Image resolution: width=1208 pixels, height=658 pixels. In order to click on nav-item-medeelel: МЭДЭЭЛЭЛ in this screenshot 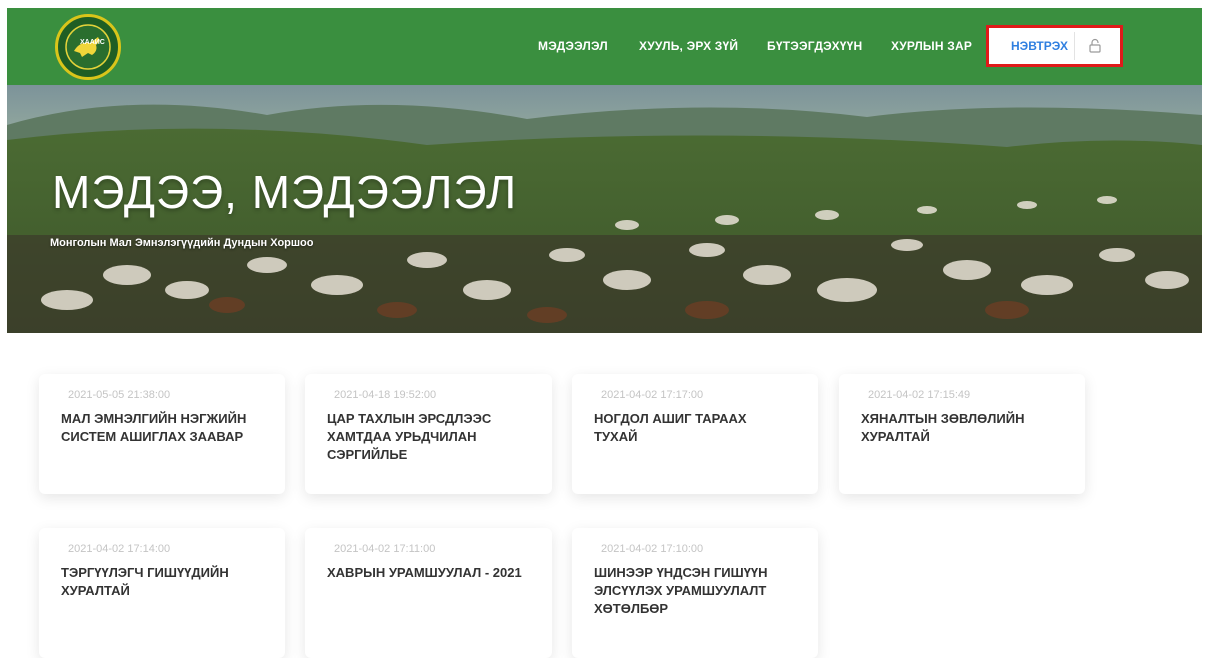, I will do `click(573, 46)`.